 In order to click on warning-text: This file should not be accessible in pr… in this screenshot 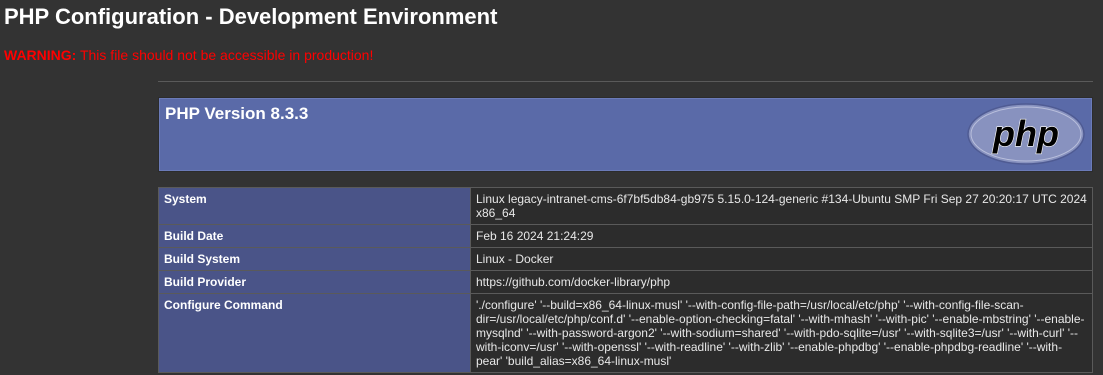, I will do `click(226, 55)`.